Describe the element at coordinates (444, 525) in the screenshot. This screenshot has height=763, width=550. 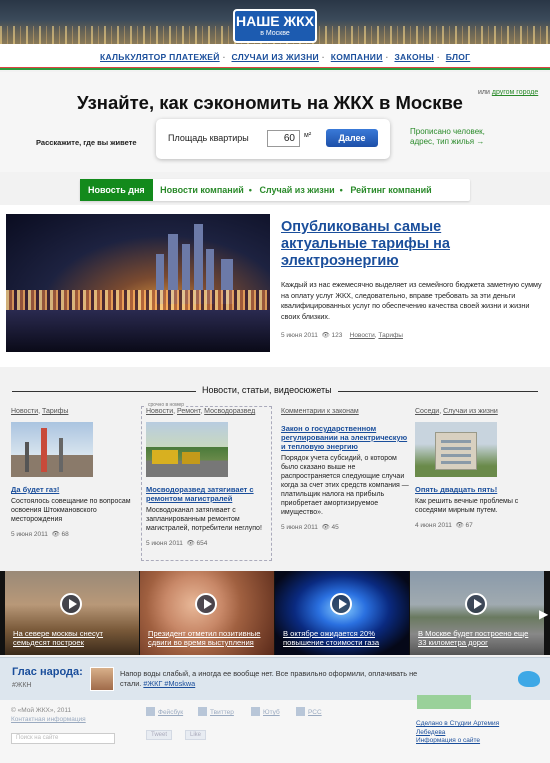
I see `news-meta: 4 июня 2011 👁 67` at that location.